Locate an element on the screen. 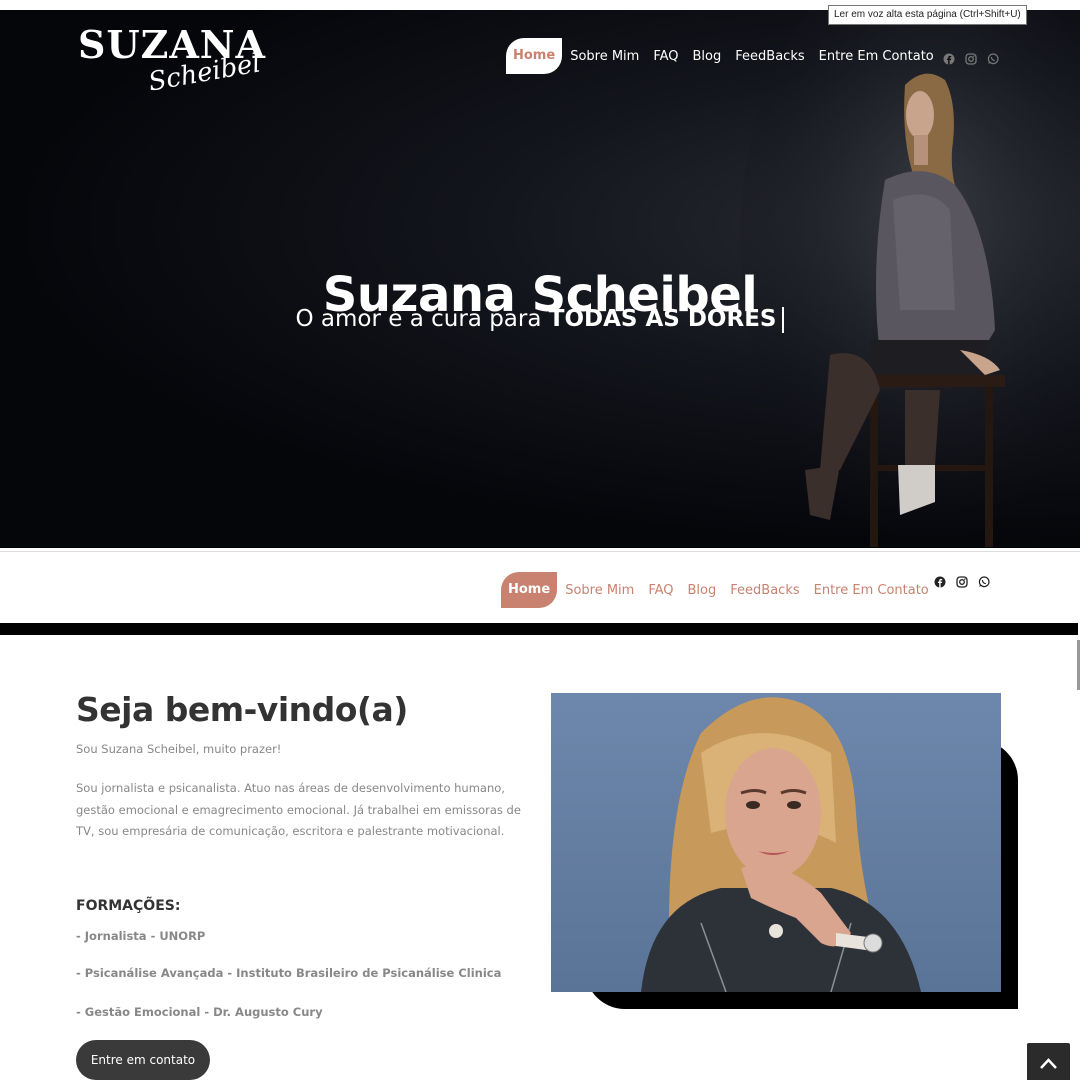  nav-sobre-mim: Sobre Mim is located at coordinates (604, 56).